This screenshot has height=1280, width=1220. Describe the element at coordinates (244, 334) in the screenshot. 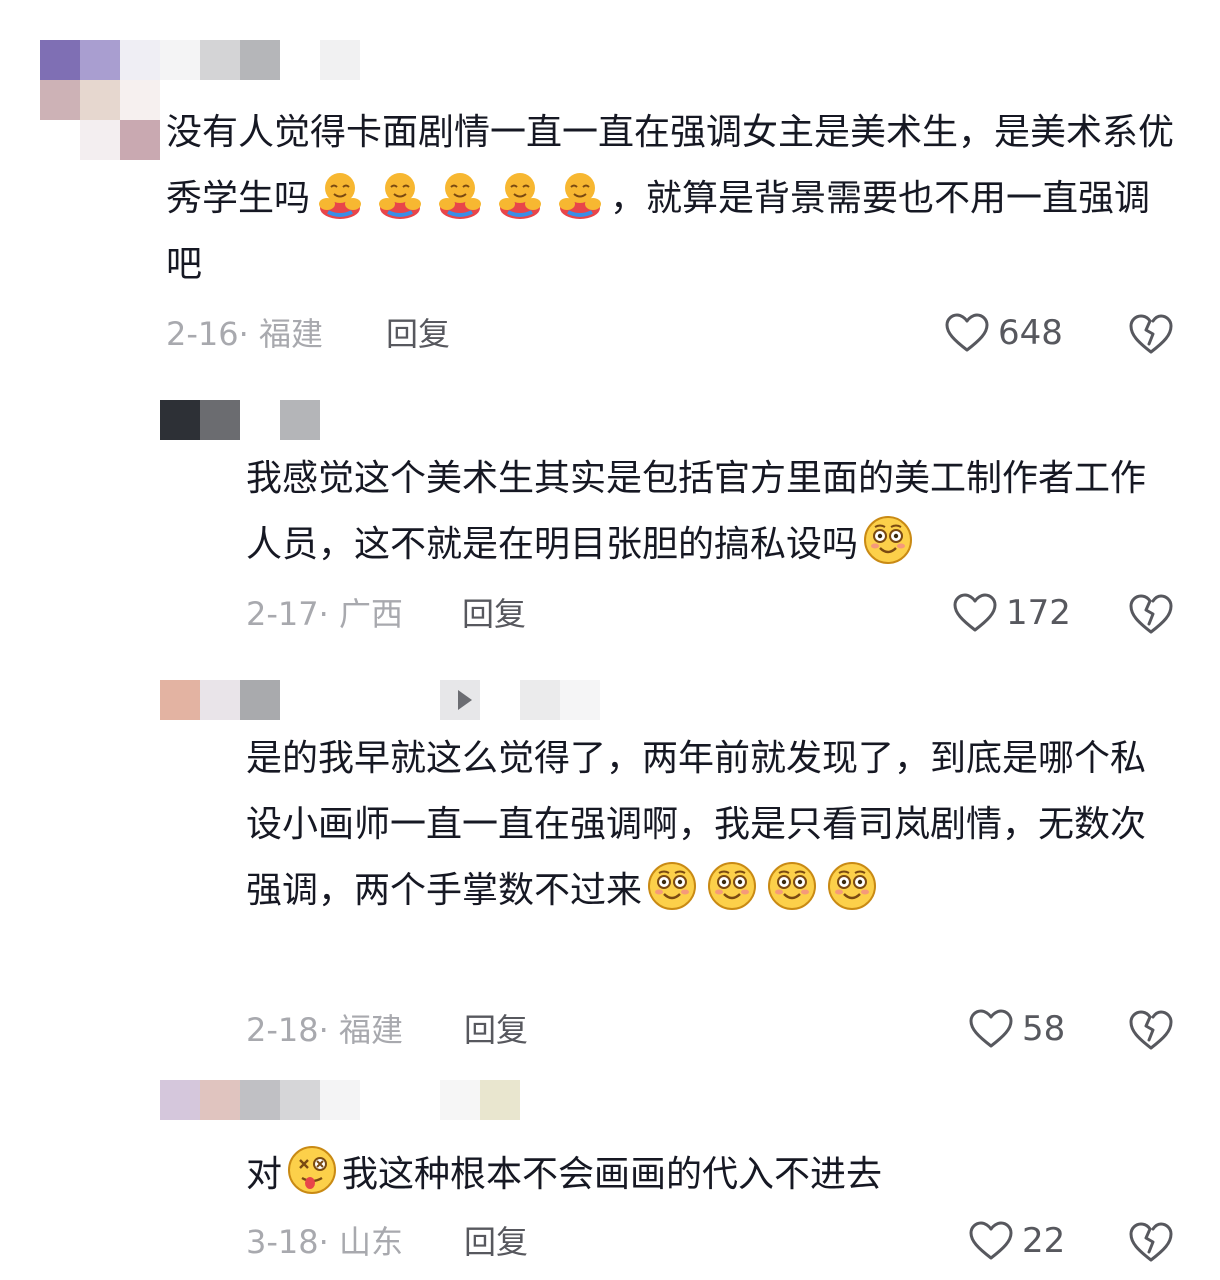

I see `comment-meta: 2-16· 福建` at that location.